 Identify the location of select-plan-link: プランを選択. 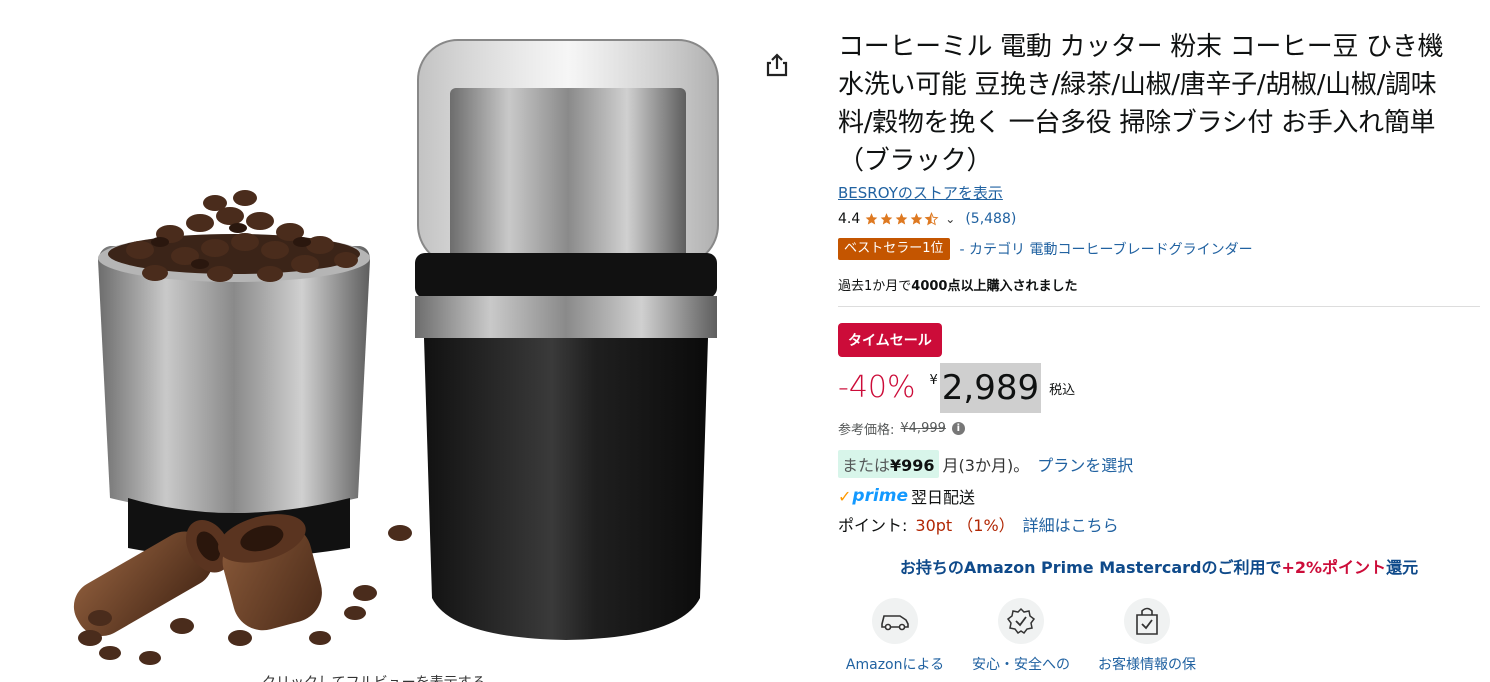
(1085, 464).